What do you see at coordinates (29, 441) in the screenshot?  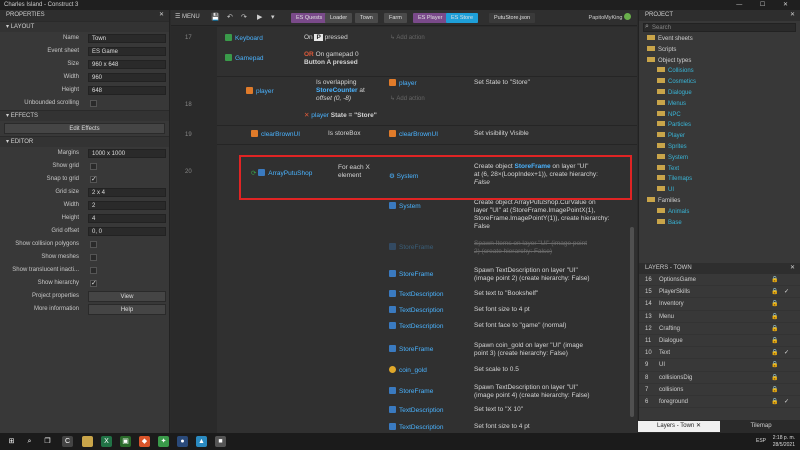 I see `search-icon: ⌕` at bounding box center [29, 441].